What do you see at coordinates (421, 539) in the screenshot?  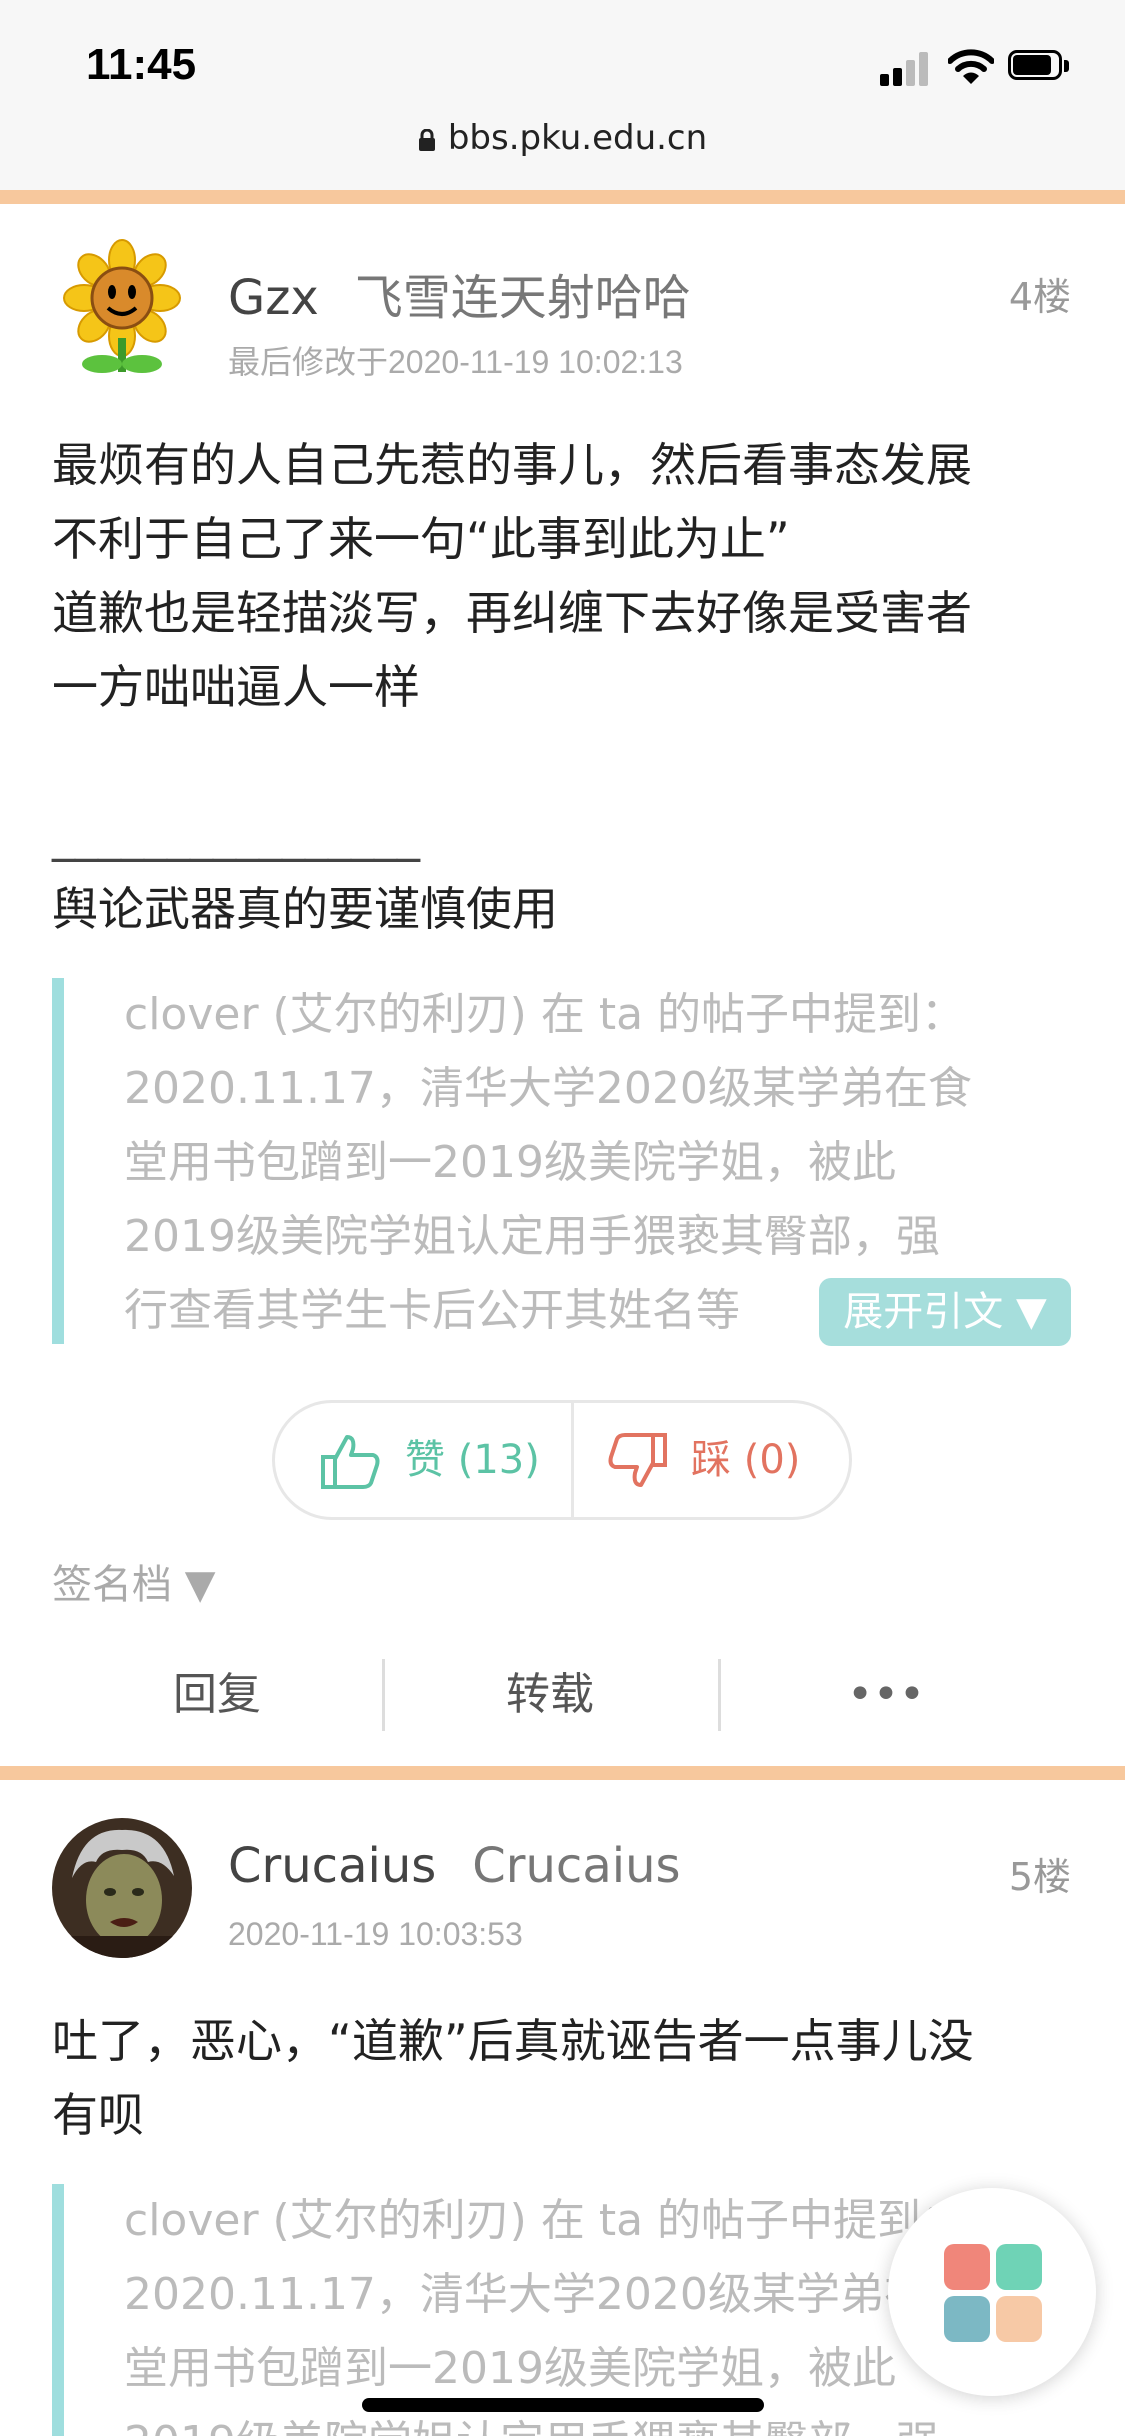 I see `body-line: 不利于自己了来一句“此事到此为止”` at bounding box center [421, 539].